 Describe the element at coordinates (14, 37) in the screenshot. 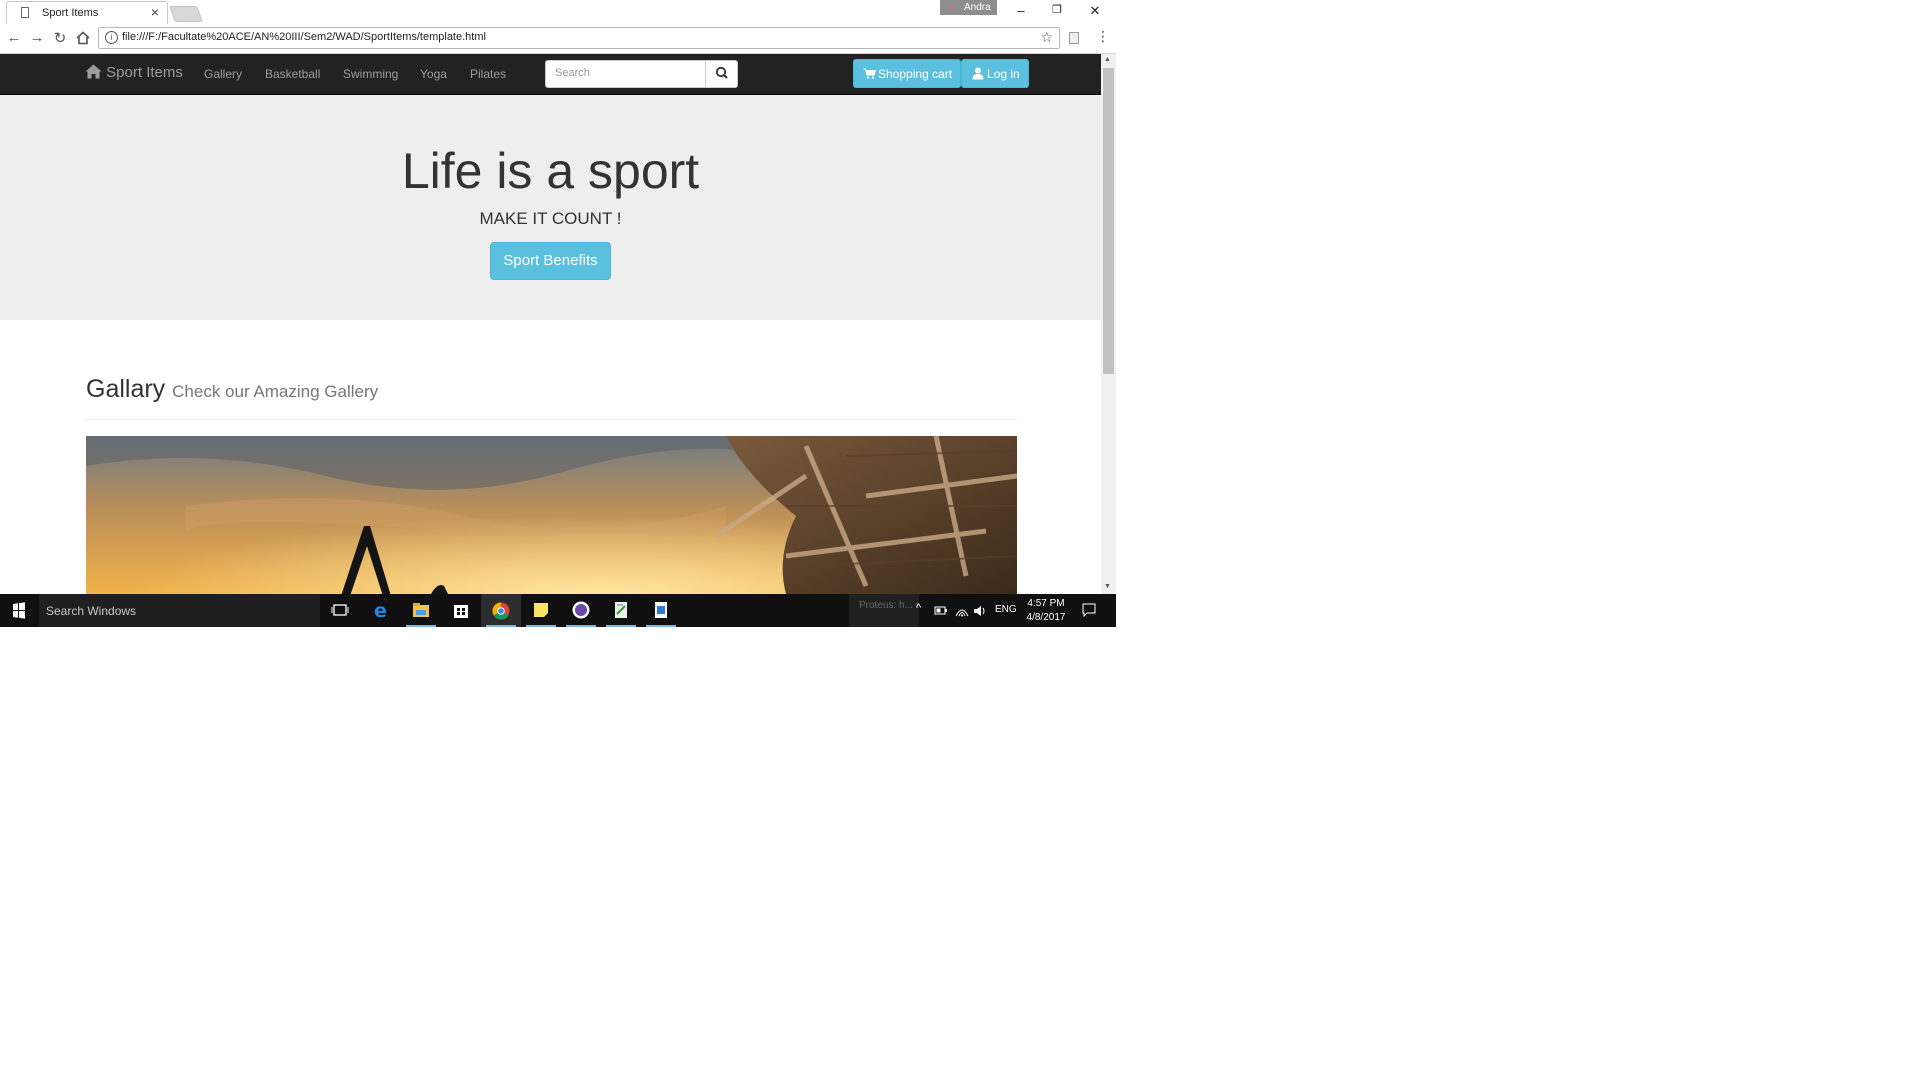

I see `back-button: ←` at that location.